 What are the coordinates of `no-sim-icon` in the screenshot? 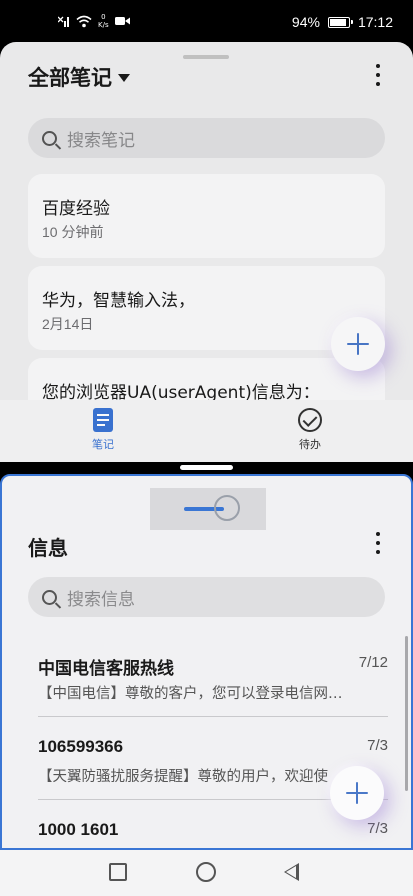 It's located at (63, 21).